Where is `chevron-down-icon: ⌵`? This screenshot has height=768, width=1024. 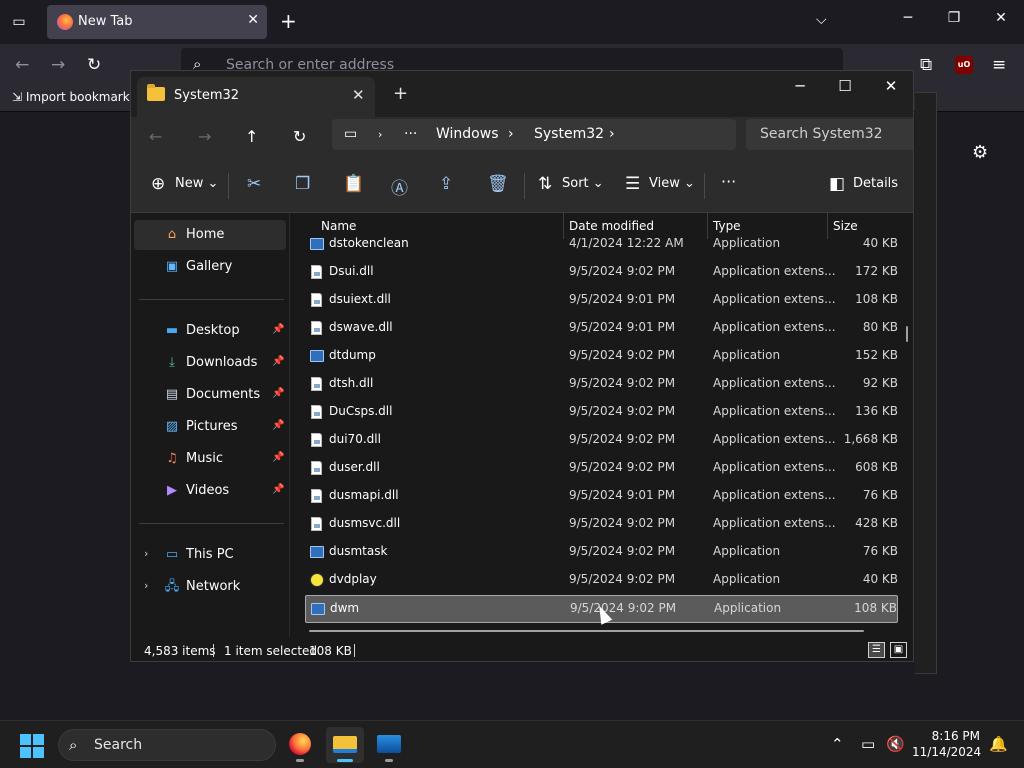 chevron-down-icon: ⌵ is located at coordinates (821, 20).